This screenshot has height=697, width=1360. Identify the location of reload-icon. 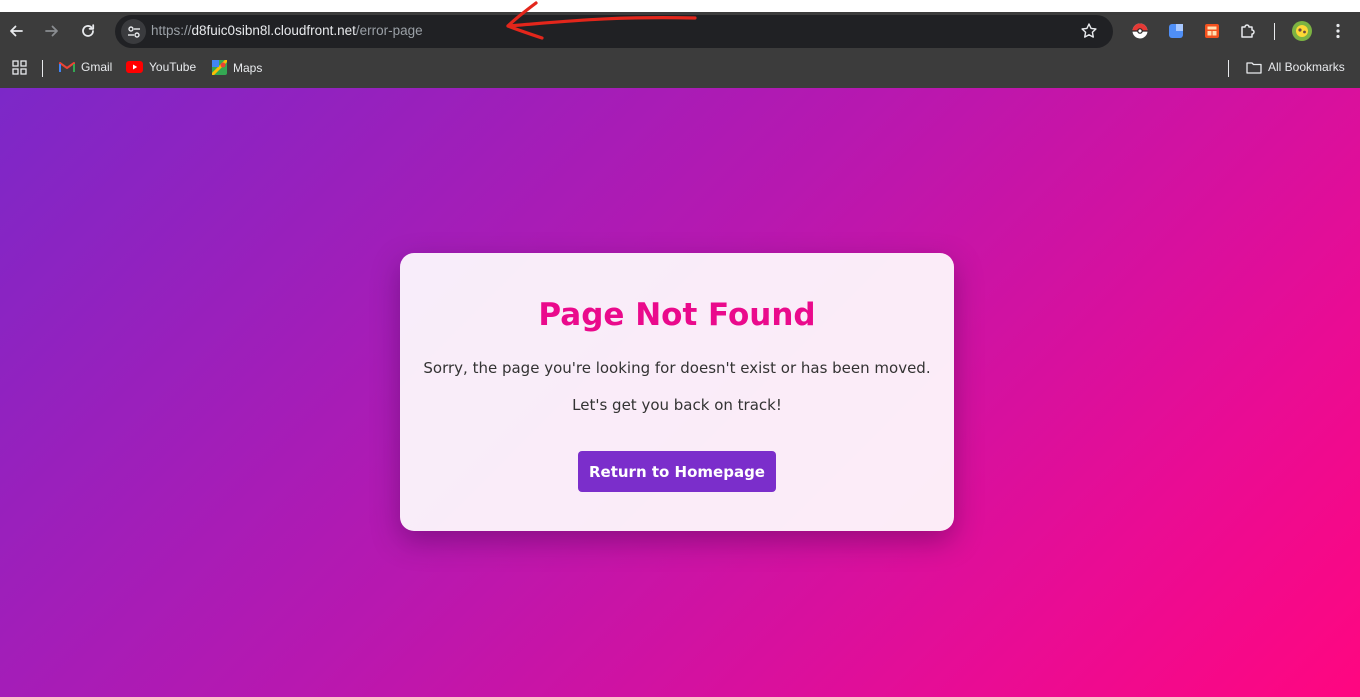
(88, 30).